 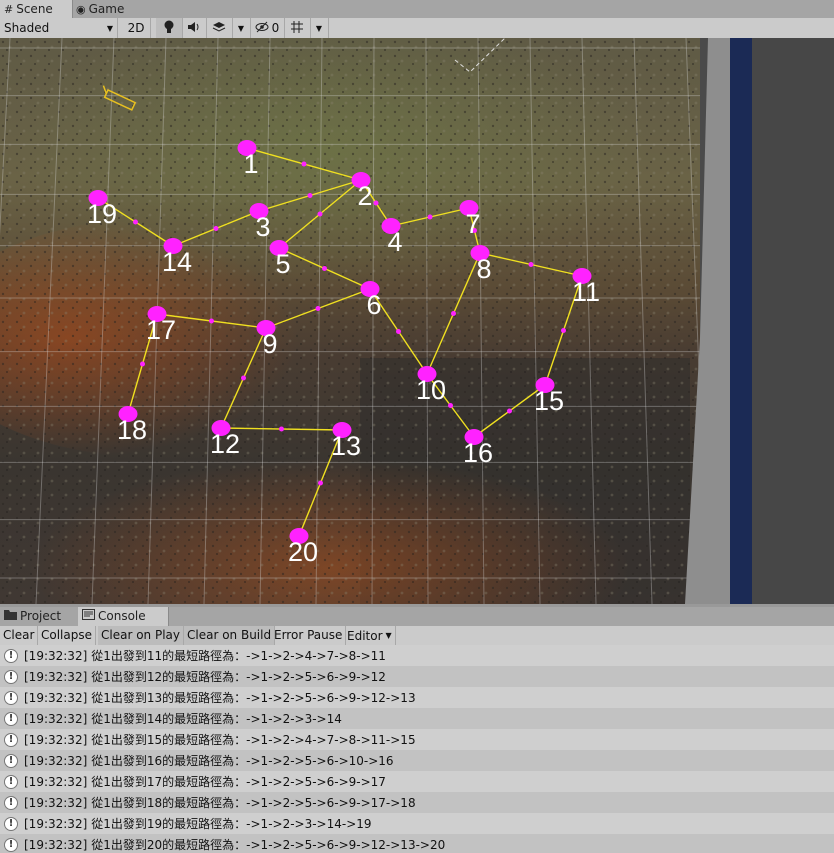 What do you see at coordinates (282, 264) in the screenshot?
I see `node-label: 5` at bounding box center [282, 264].